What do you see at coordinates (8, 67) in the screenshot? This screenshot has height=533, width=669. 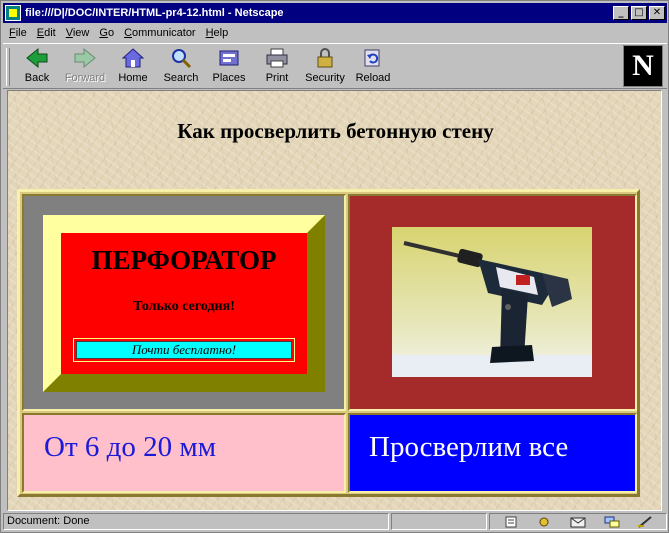 I see `toolbar-grip` at bounding box center [8, 67].